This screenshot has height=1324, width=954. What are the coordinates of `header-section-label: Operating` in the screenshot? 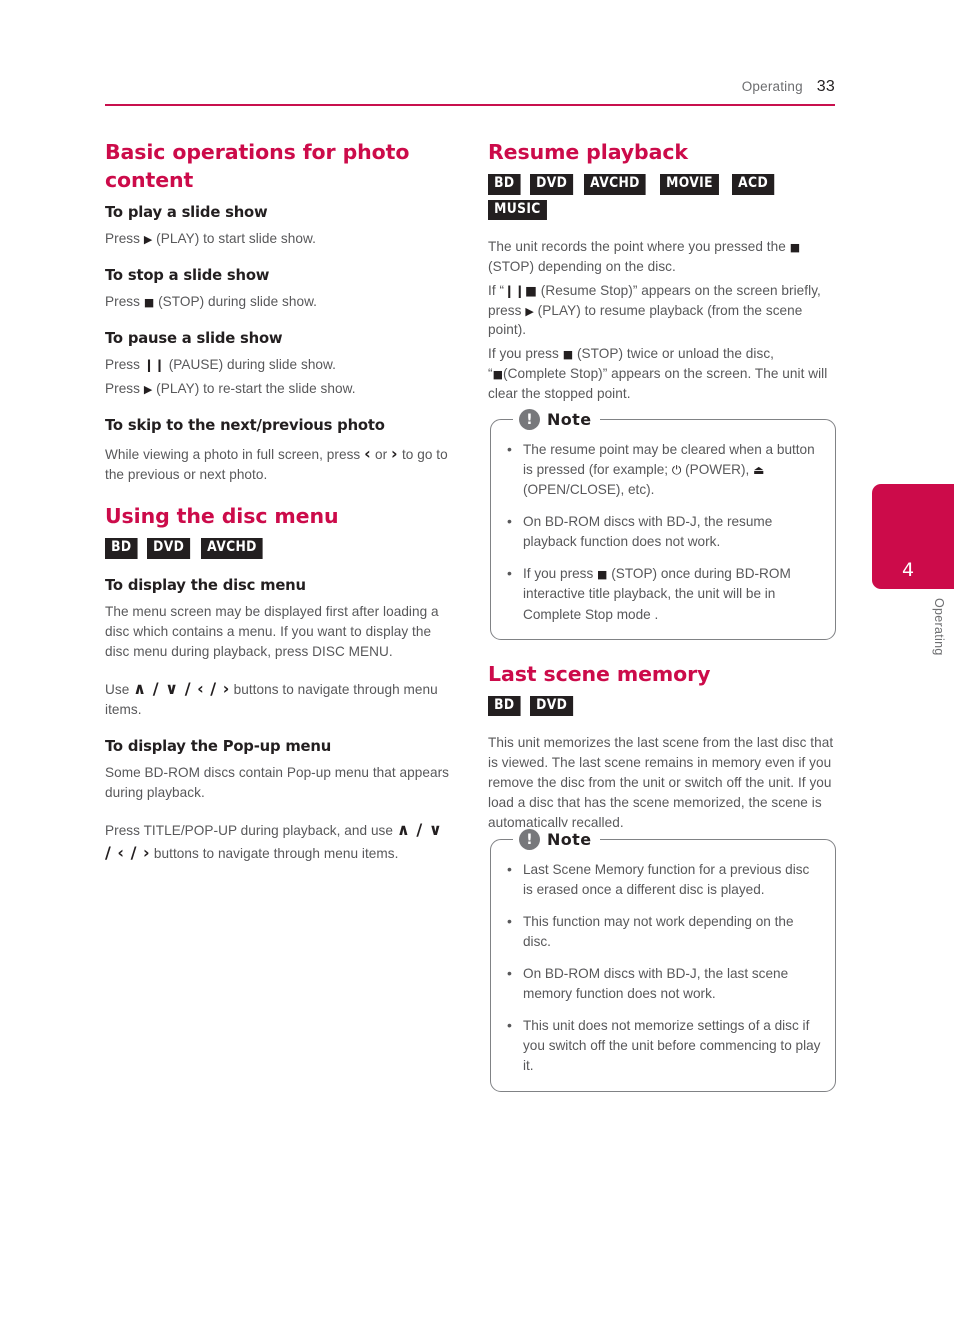 It's located at (772, 86).